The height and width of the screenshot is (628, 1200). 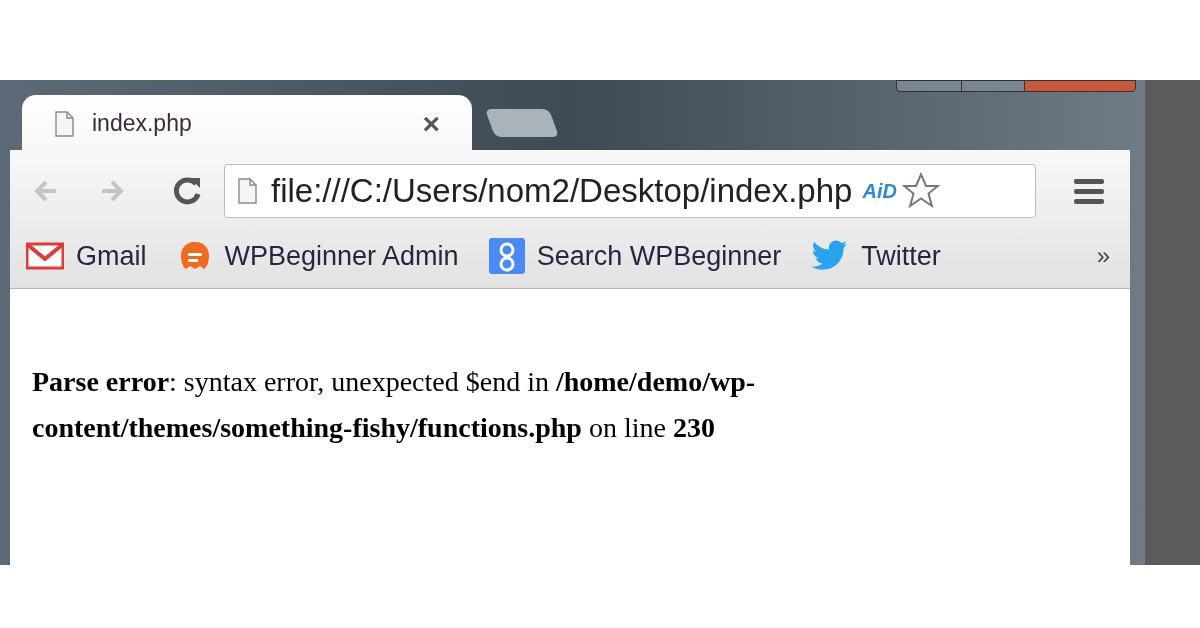 I want to click on bookmark-label: Twitter, so click(x=901, y=256).